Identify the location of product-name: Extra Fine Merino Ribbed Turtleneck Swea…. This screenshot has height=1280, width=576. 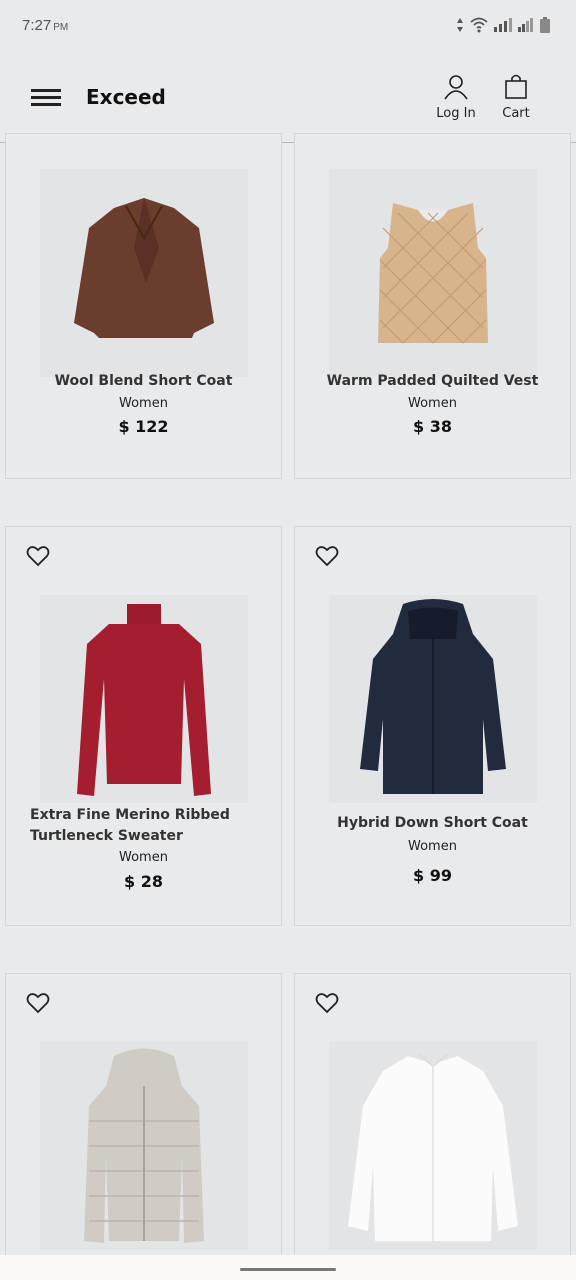
(143, 826).